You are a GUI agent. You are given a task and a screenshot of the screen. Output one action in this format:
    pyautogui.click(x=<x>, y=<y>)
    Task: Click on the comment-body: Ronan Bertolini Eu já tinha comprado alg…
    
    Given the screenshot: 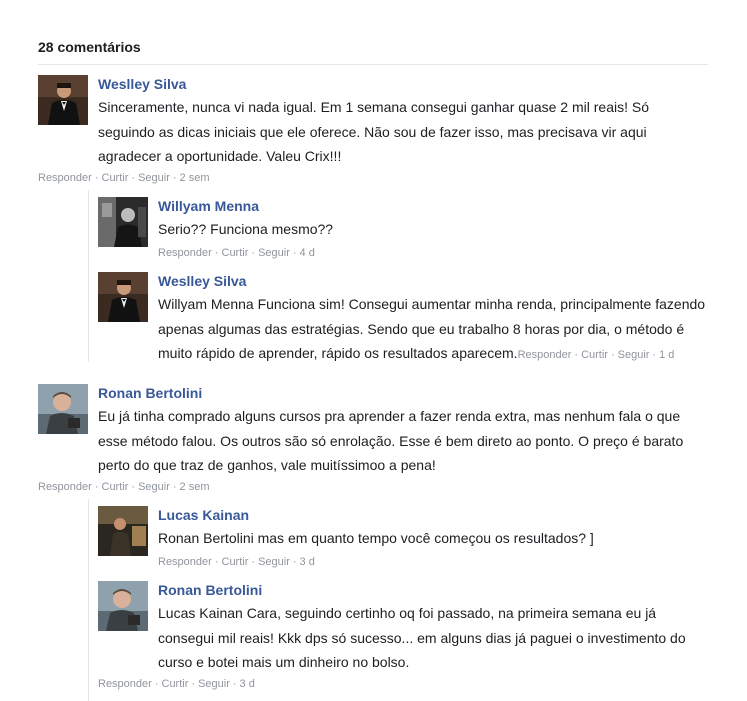 What is the action you would take?
    pyautogui.click(x=403, y=431)
    